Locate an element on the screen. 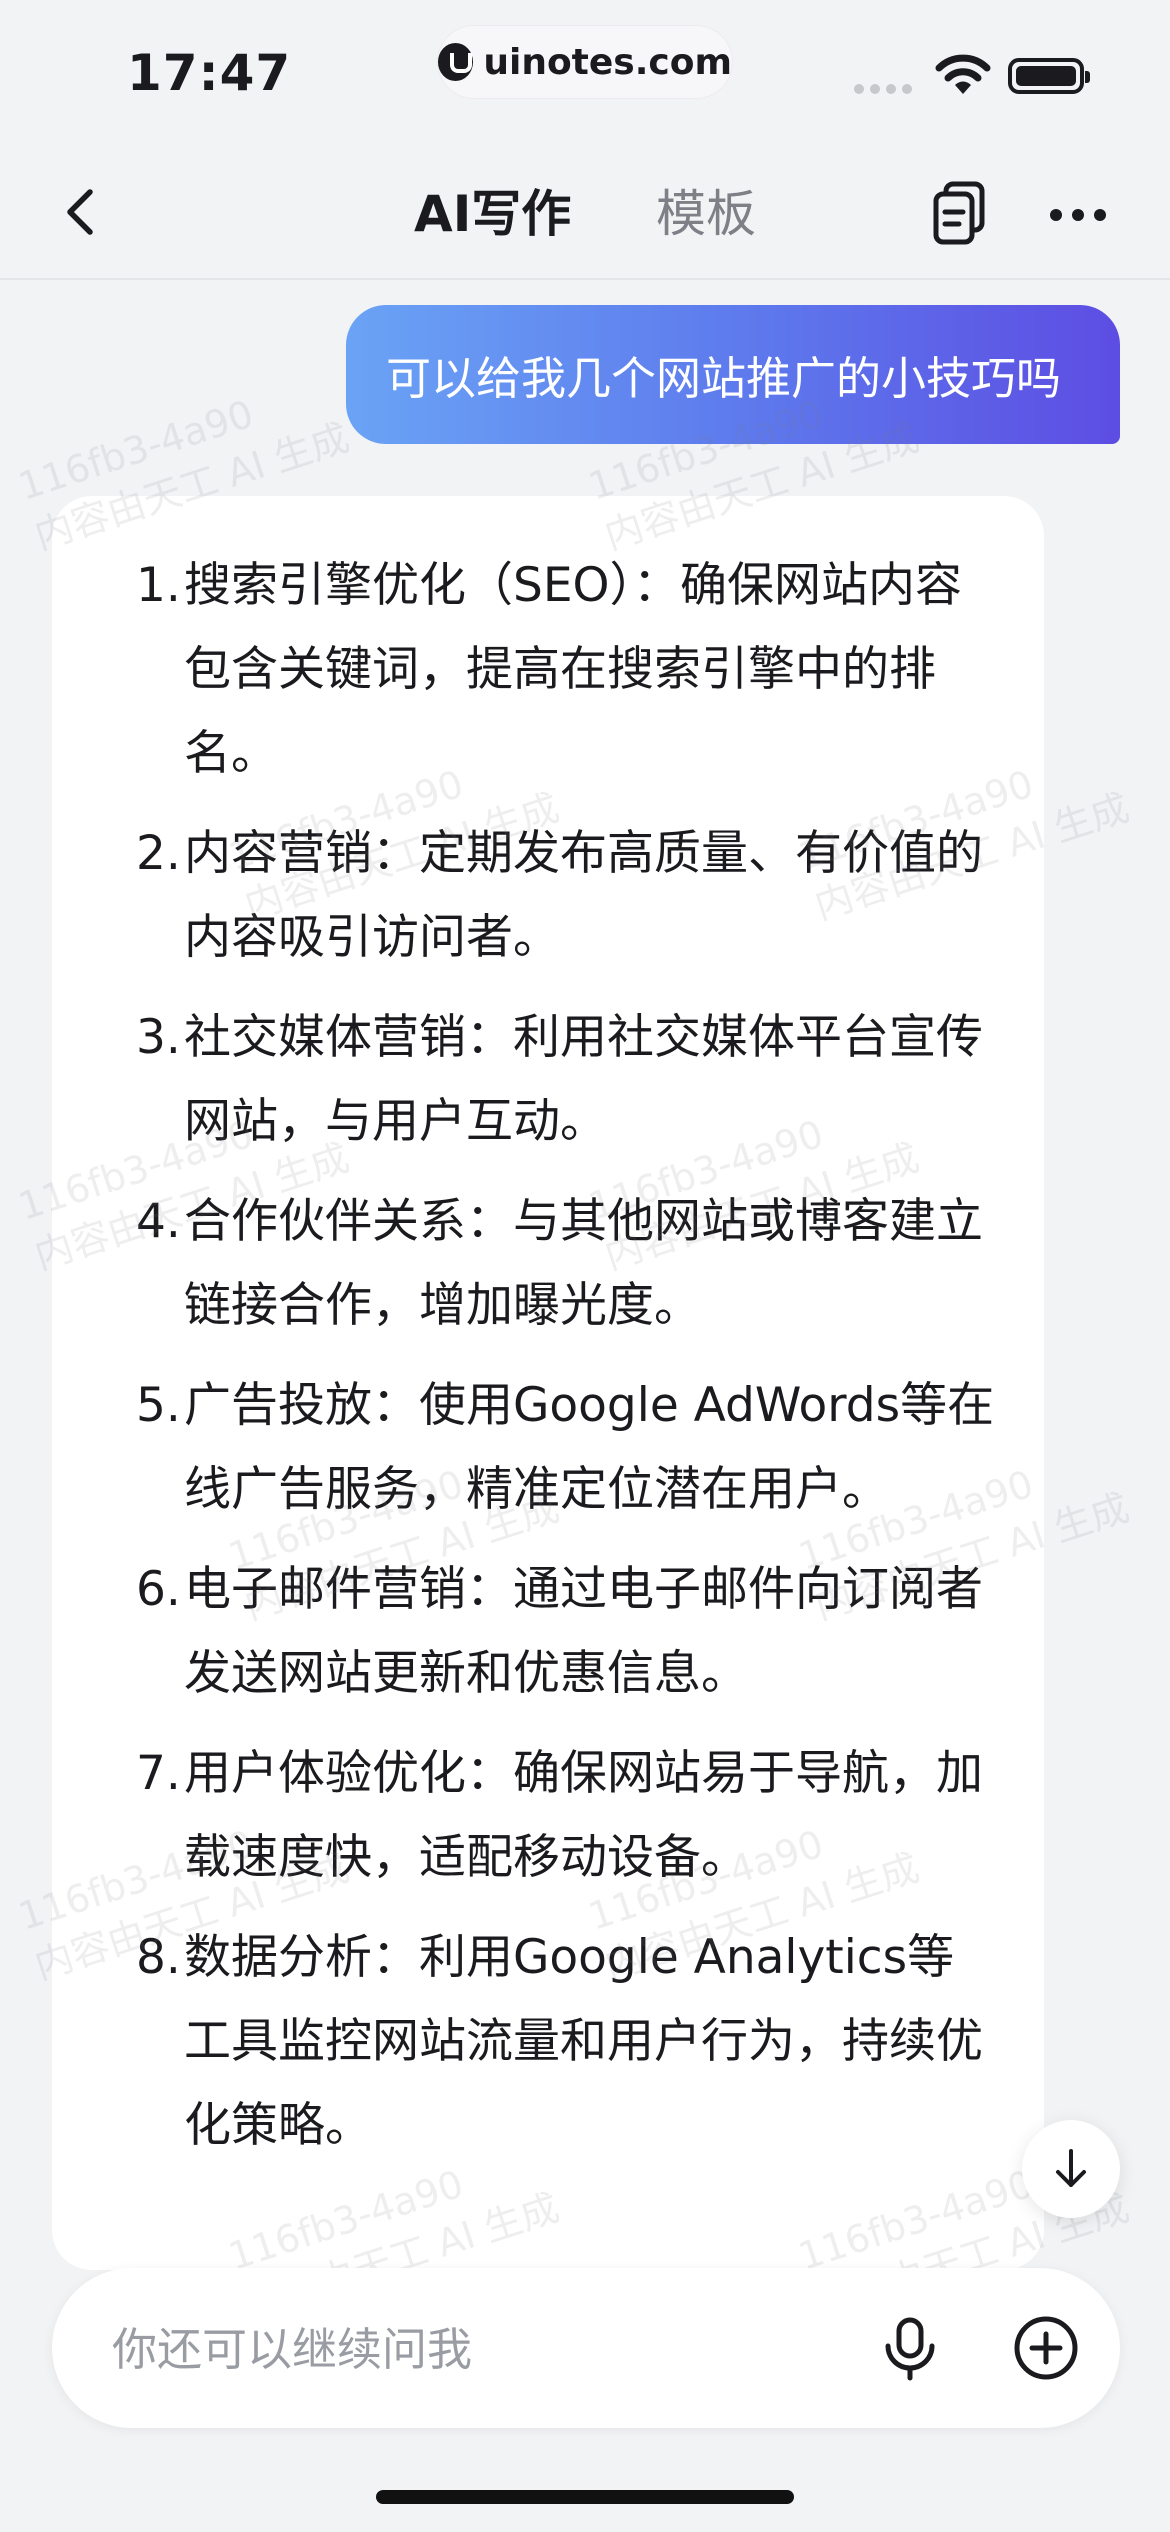 The width and height of the screenshot is (1170, 2532). scroll-to-bottom-button is located at coordinates (1071, 2169).